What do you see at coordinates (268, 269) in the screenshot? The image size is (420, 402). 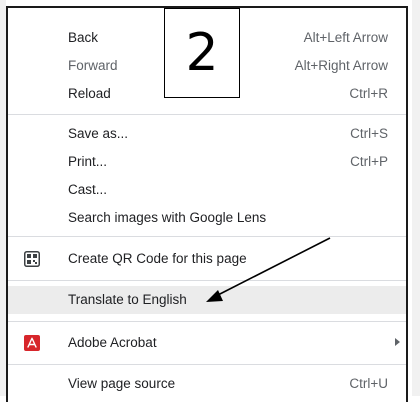 I see `annotation-arrow` at bounding box center [268, 269].